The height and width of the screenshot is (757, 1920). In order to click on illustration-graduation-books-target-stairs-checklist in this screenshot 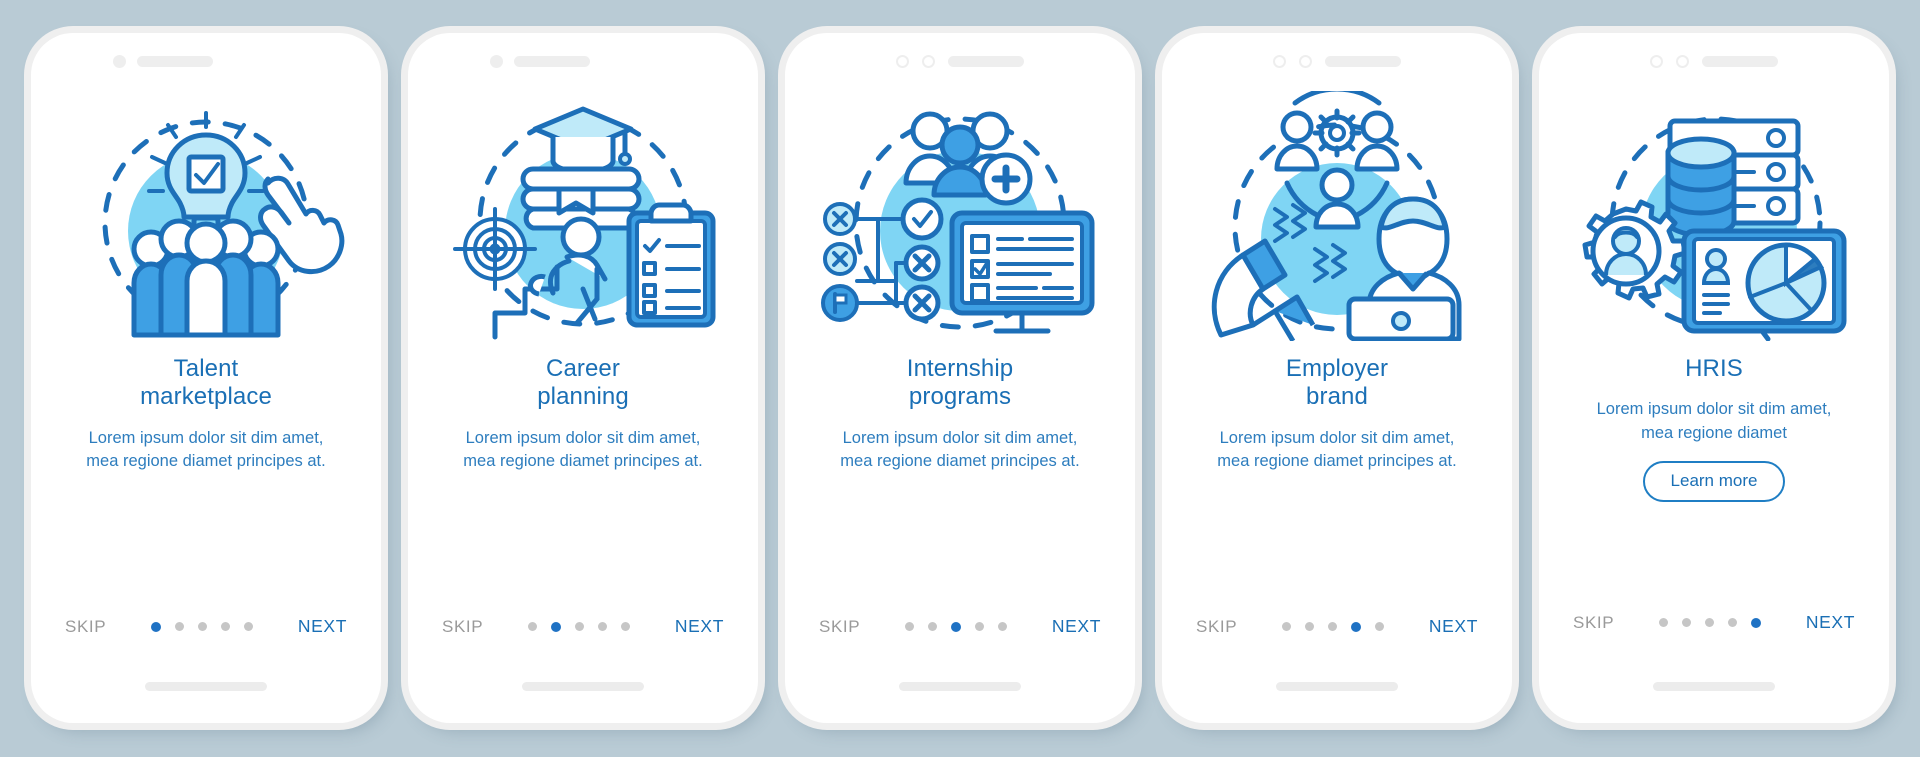, I will do `click(583, 216)`.